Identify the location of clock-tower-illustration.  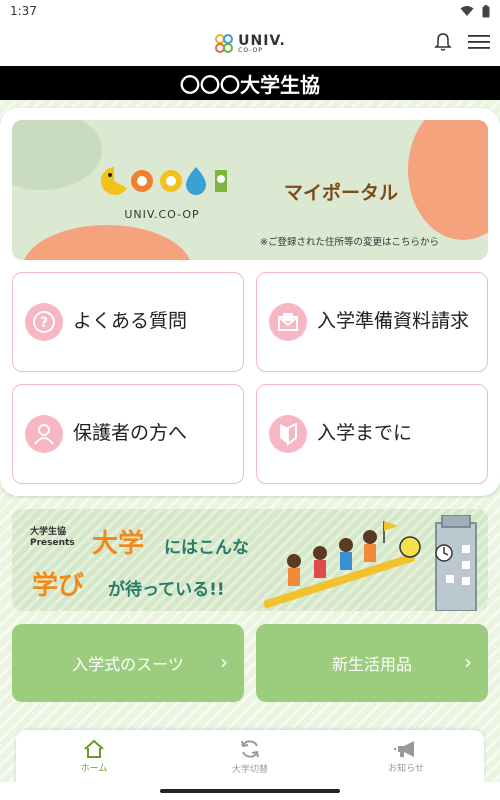
(456, 563).